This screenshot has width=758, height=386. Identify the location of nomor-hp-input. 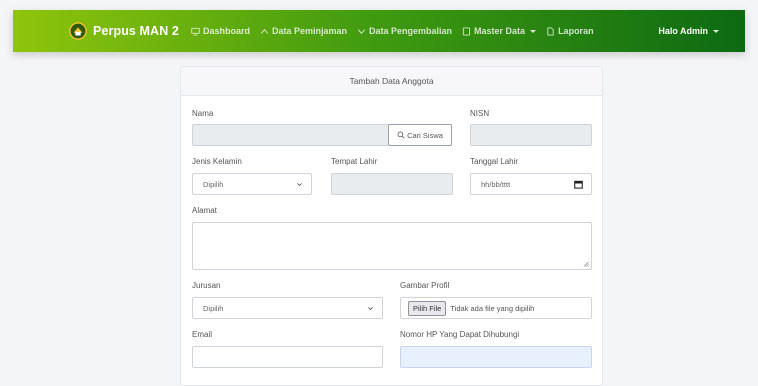
(496, 357).